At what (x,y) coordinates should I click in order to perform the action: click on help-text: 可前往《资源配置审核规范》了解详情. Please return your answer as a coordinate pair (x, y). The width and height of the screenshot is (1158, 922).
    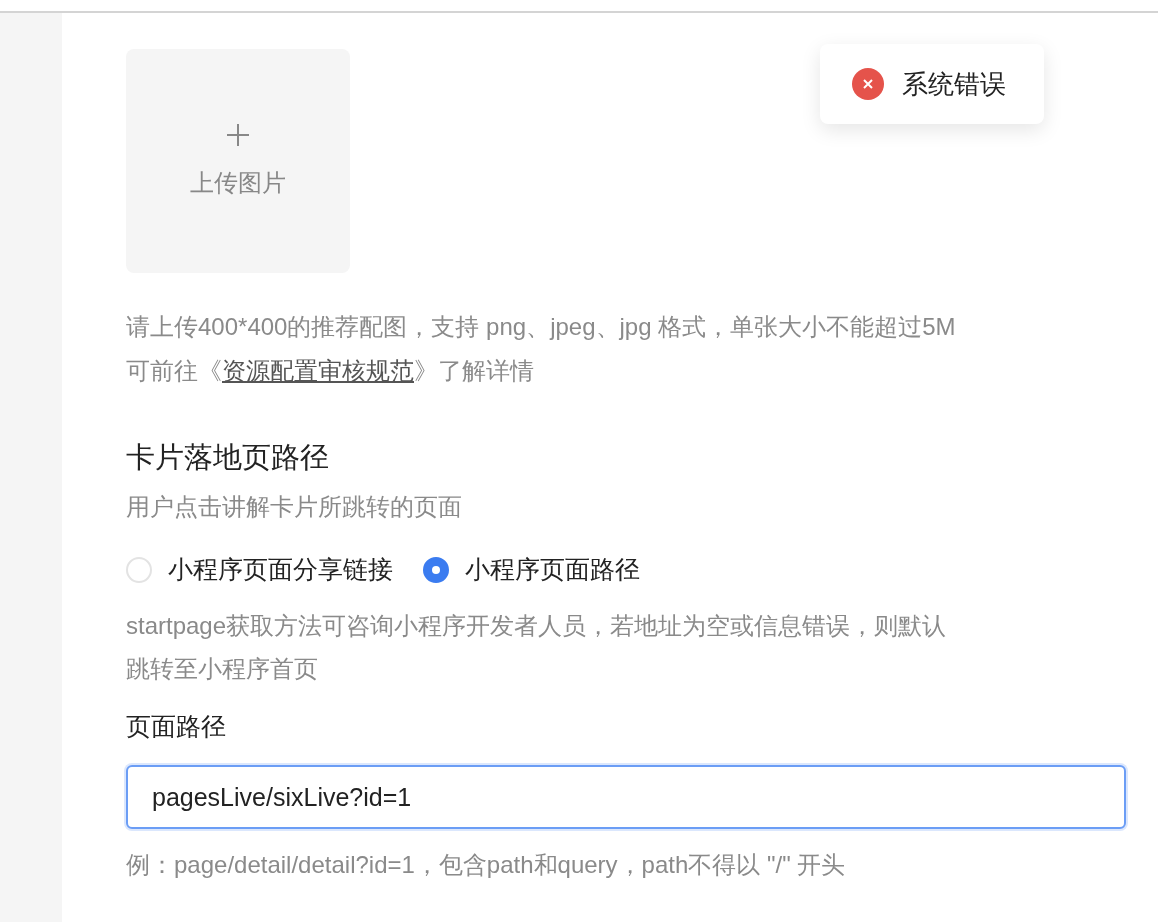
    Looking at the image, I should click on (330, 371).